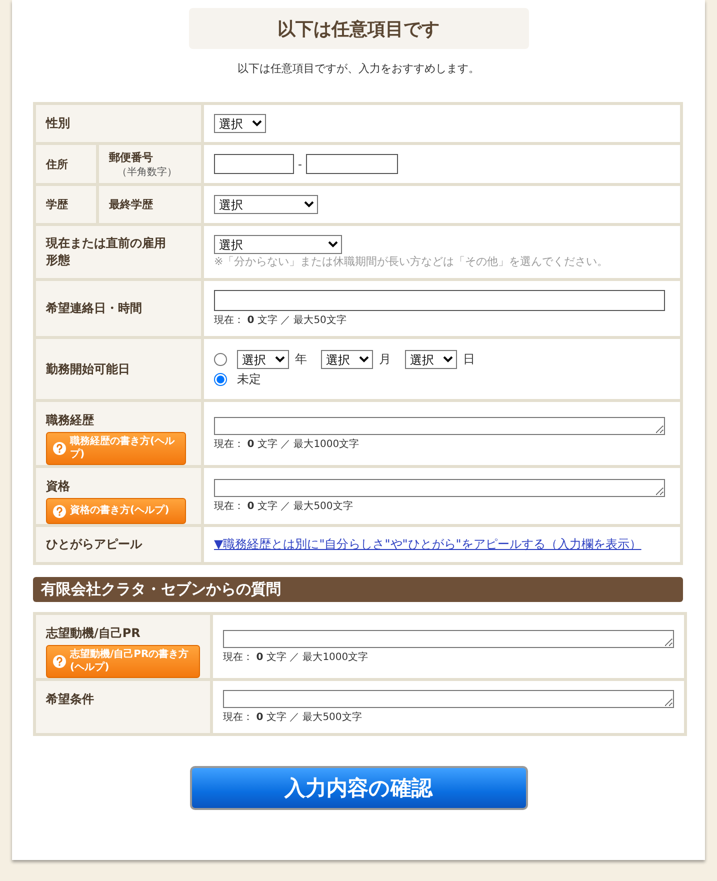  I want to click on hint-text: ※「分からない」または休職期間が長い方などは「その他」を選んでください。, so click(412, 261).